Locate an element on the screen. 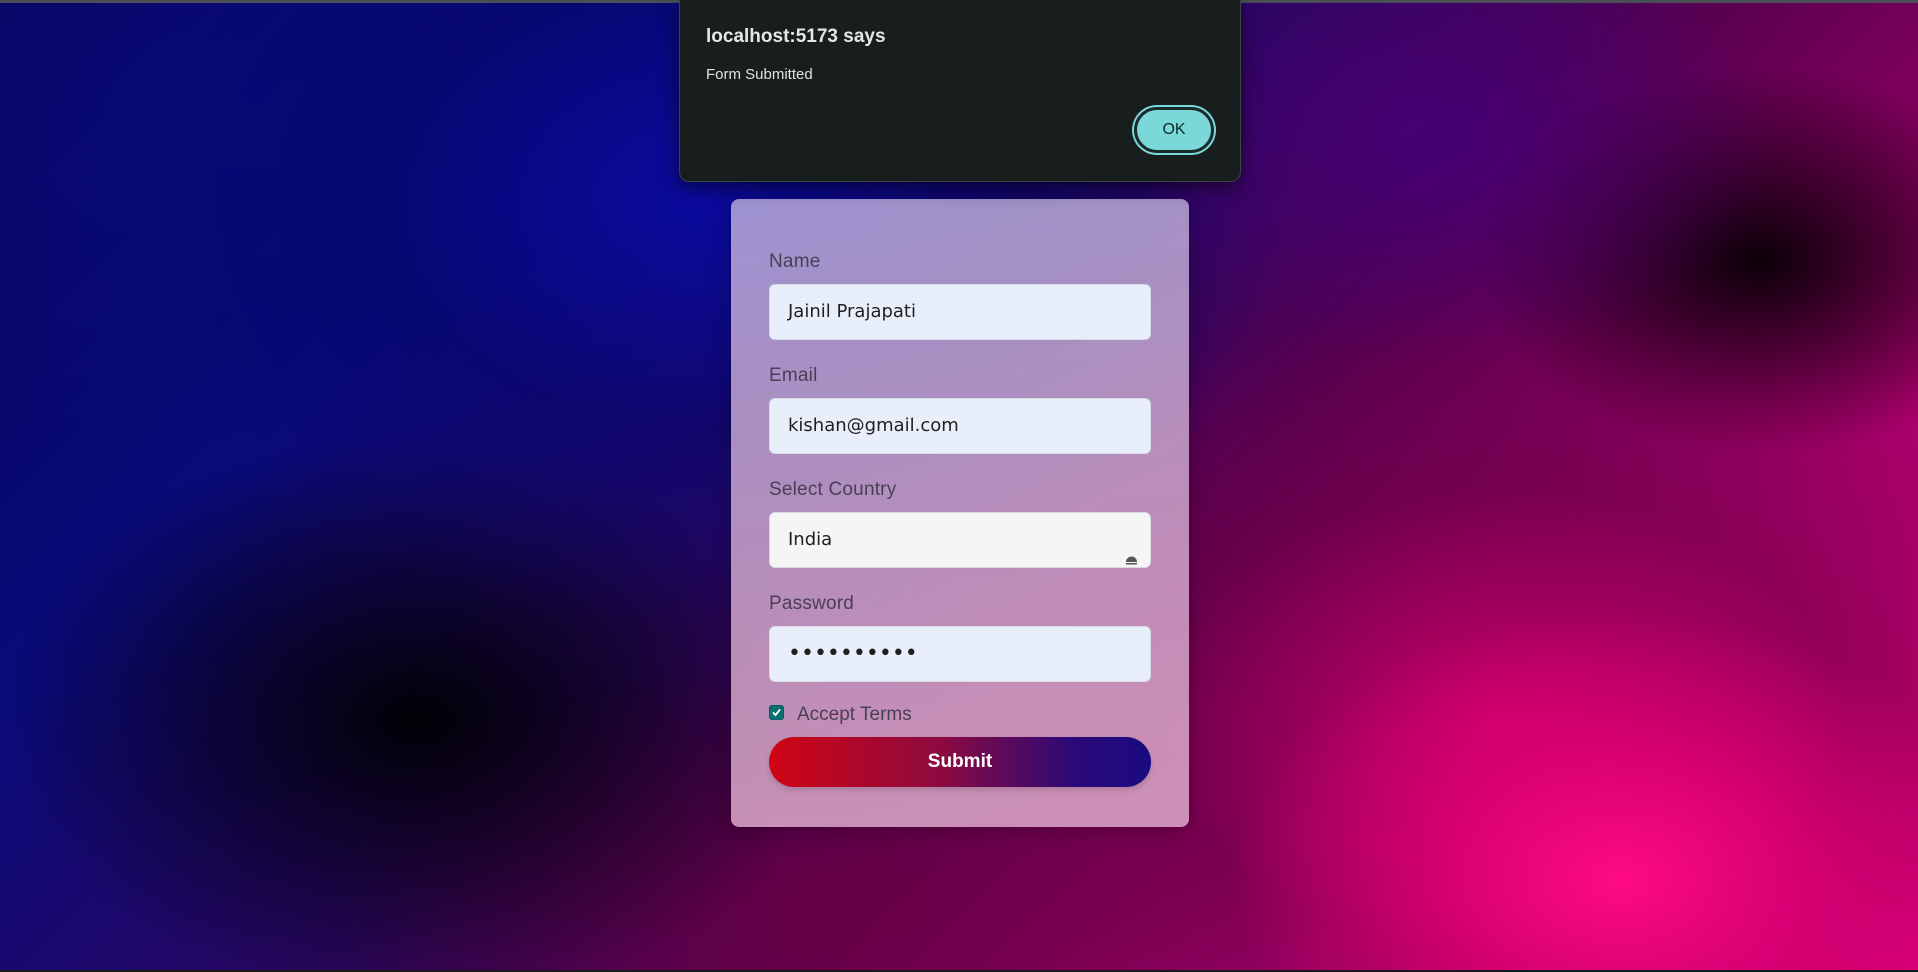 This screenshot has height=972, width=1918. accept-terms-checkbox is located at coordinates (776, 712).